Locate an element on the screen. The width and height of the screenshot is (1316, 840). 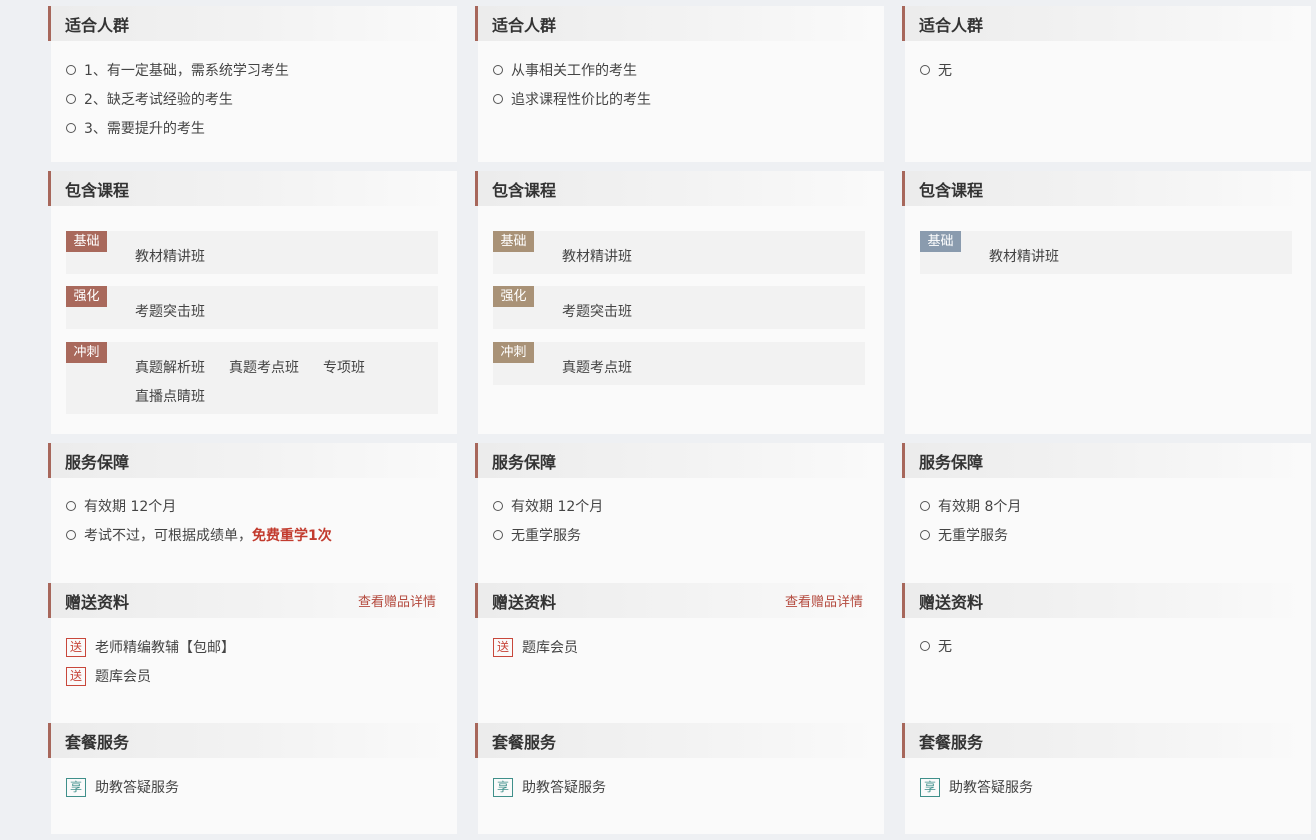
course-row: 冲刺 真题考点班 is located at coordinates (679, 363).